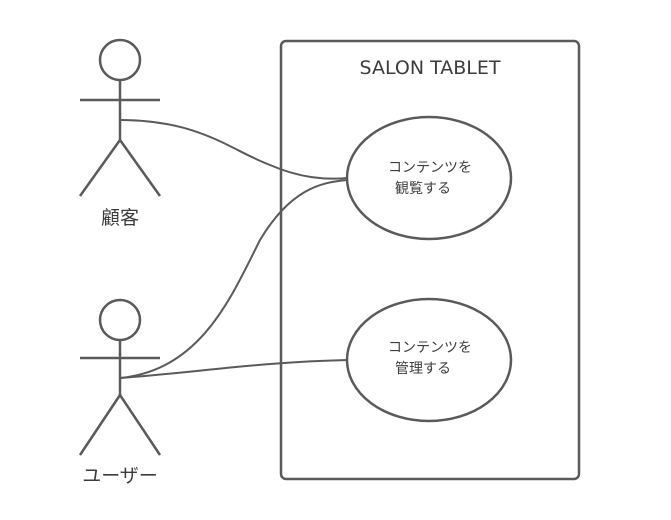 The height and width of the screenshot is (520, 671). Describe the element at coordinates (120, 117) in the screenshot. I see `actor-customer-figure` at that location.